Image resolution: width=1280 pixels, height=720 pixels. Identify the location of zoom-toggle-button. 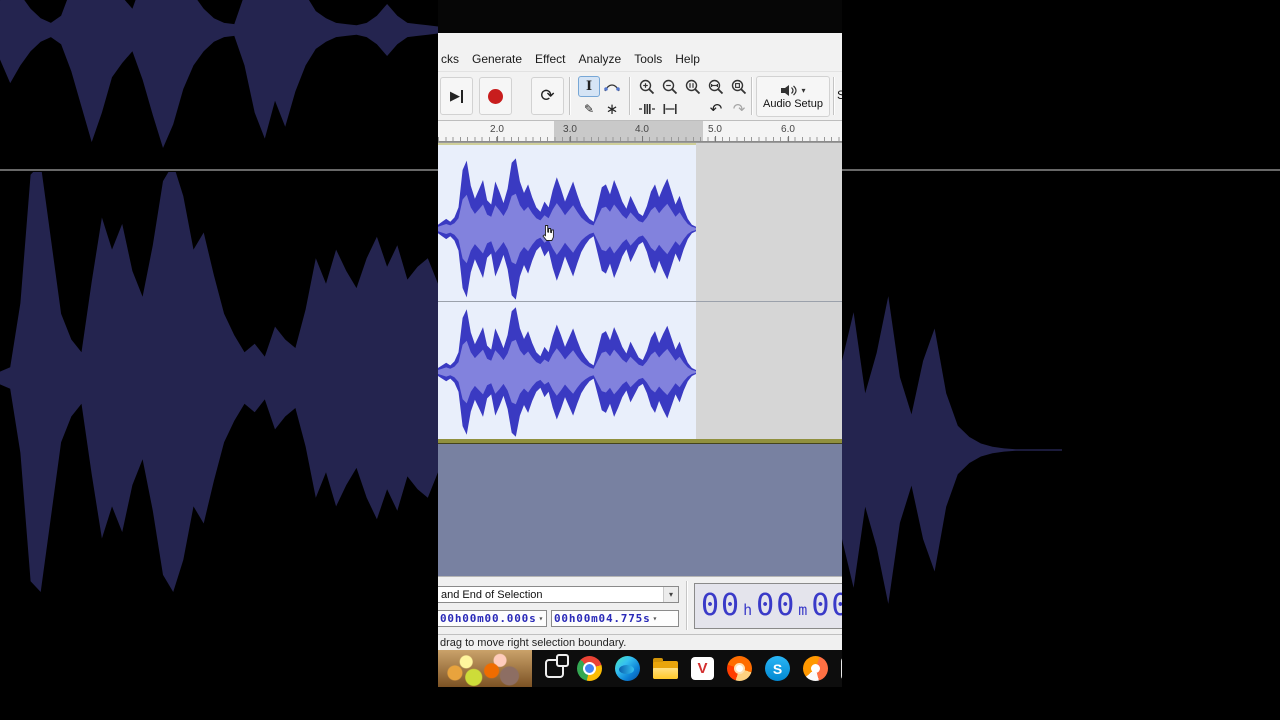
(739, 86).